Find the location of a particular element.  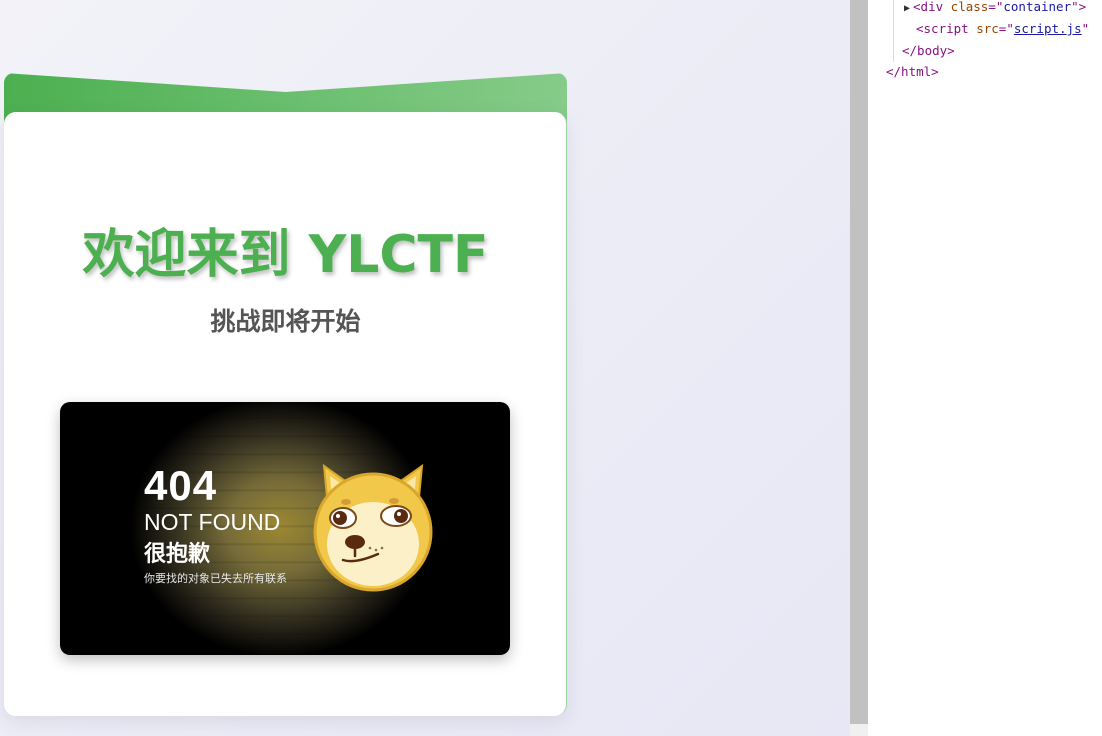

html-close-tag: </html> is located at coordinates (912, 71).